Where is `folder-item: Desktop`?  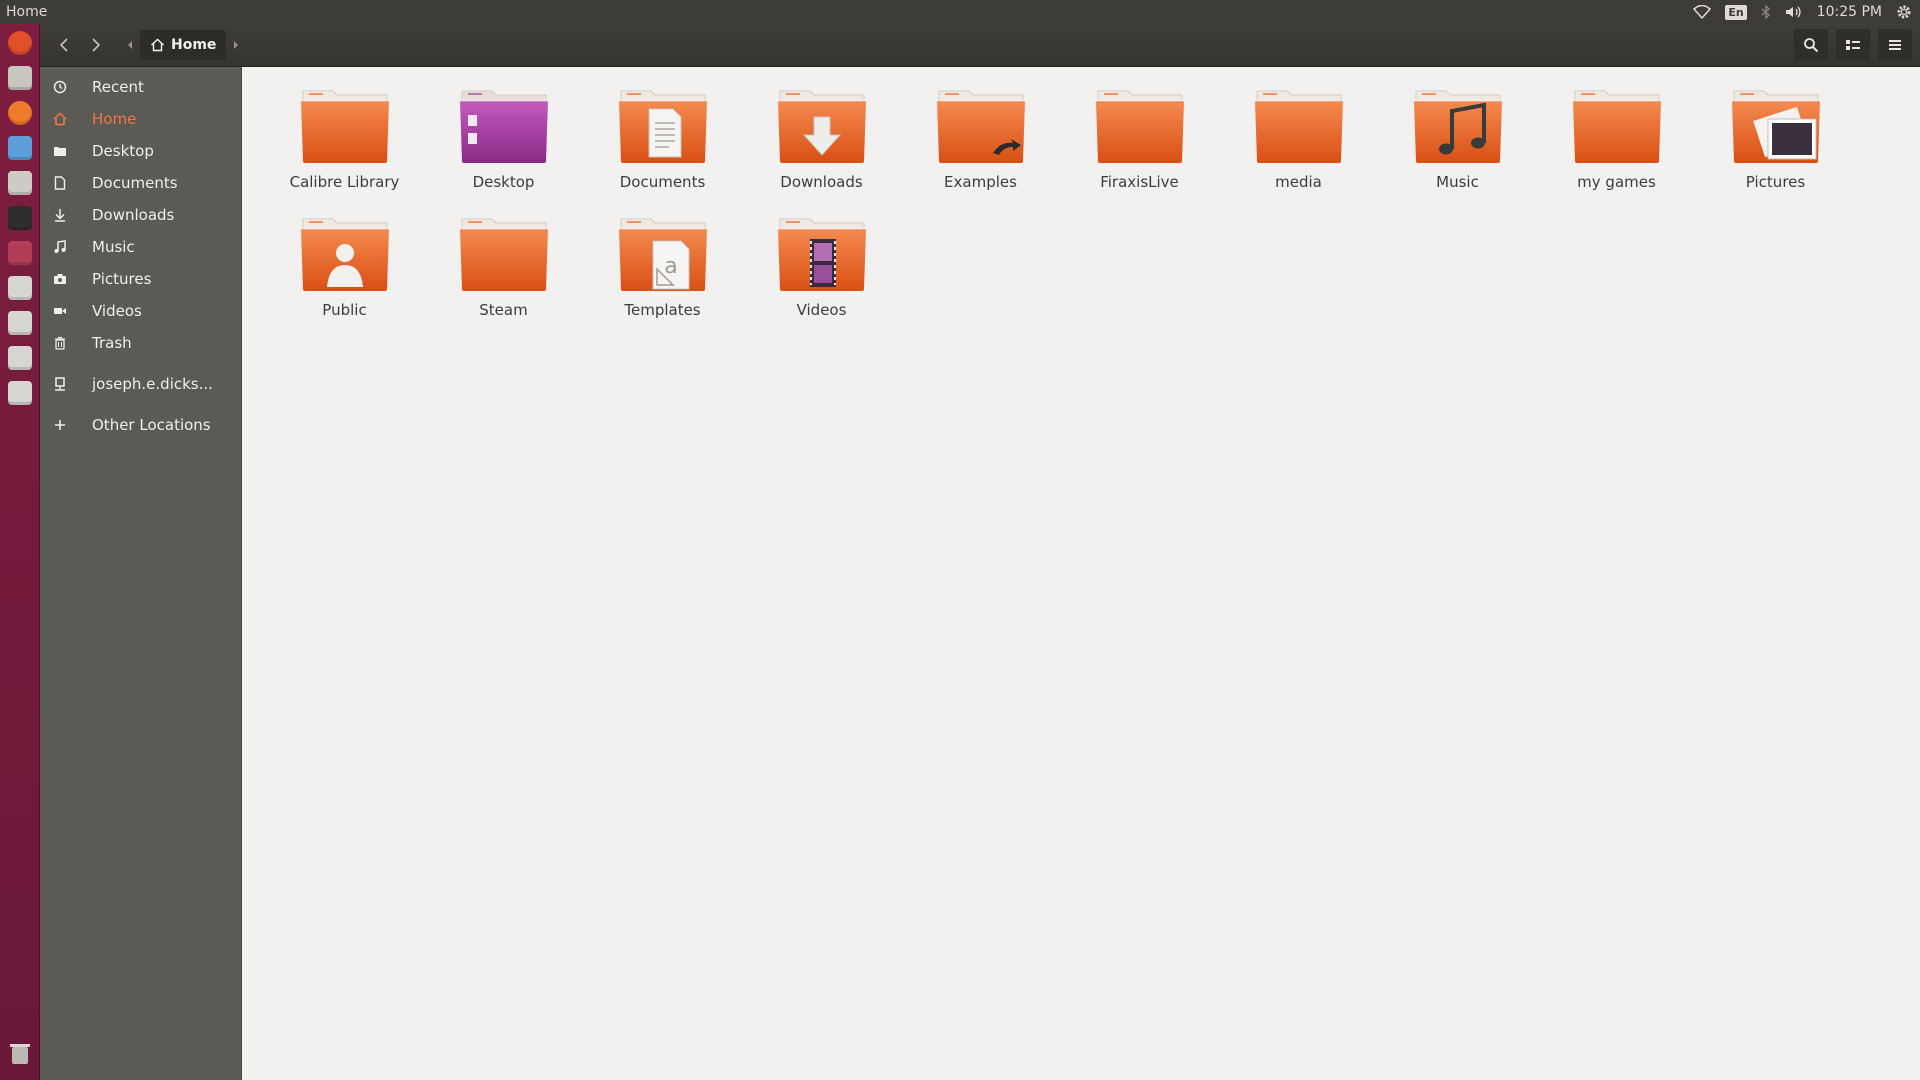 folder-item: Desktop is located at coordinates (503, 153).